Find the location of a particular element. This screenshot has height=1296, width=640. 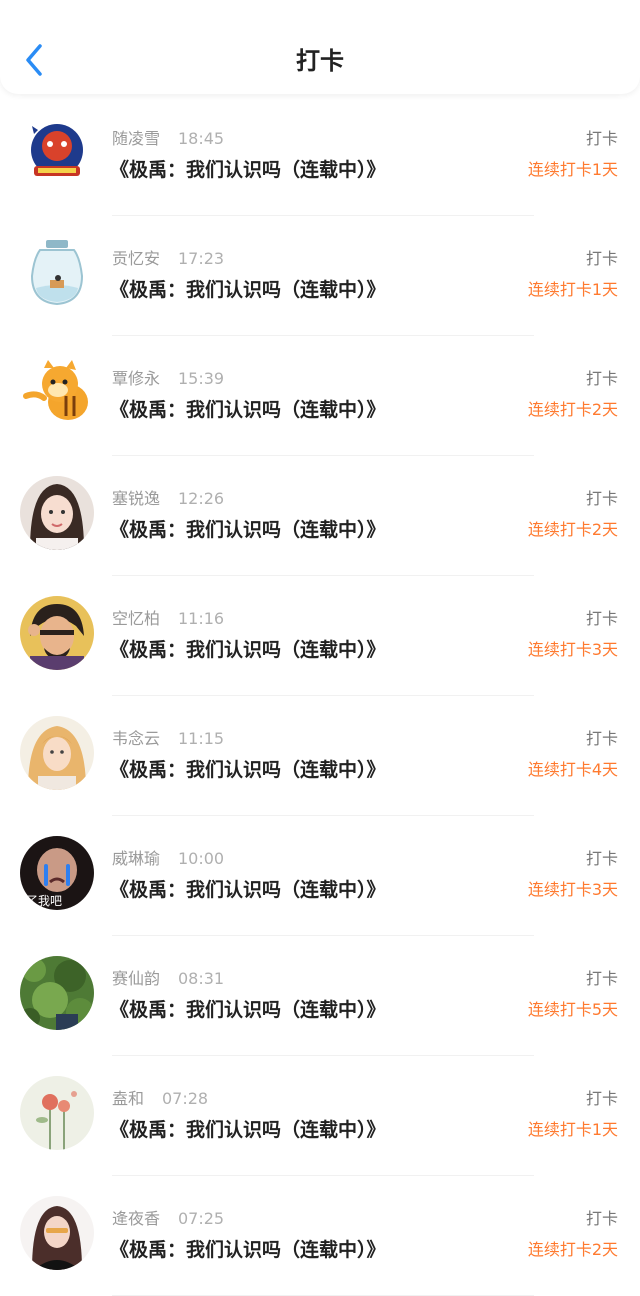

list-item: 覃修永 15:39 《极禹：我们认识吗（连载中）》 打卡 连续打卡2天 is located at coordinates (320, 396).